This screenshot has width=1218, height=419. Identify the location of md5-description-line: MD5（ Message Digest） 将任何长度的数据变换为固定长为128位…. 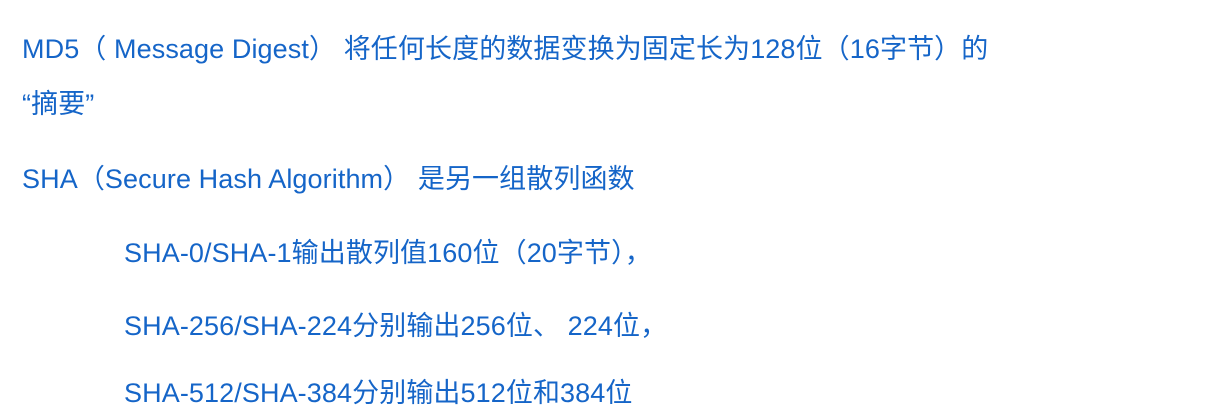
(505, 49).